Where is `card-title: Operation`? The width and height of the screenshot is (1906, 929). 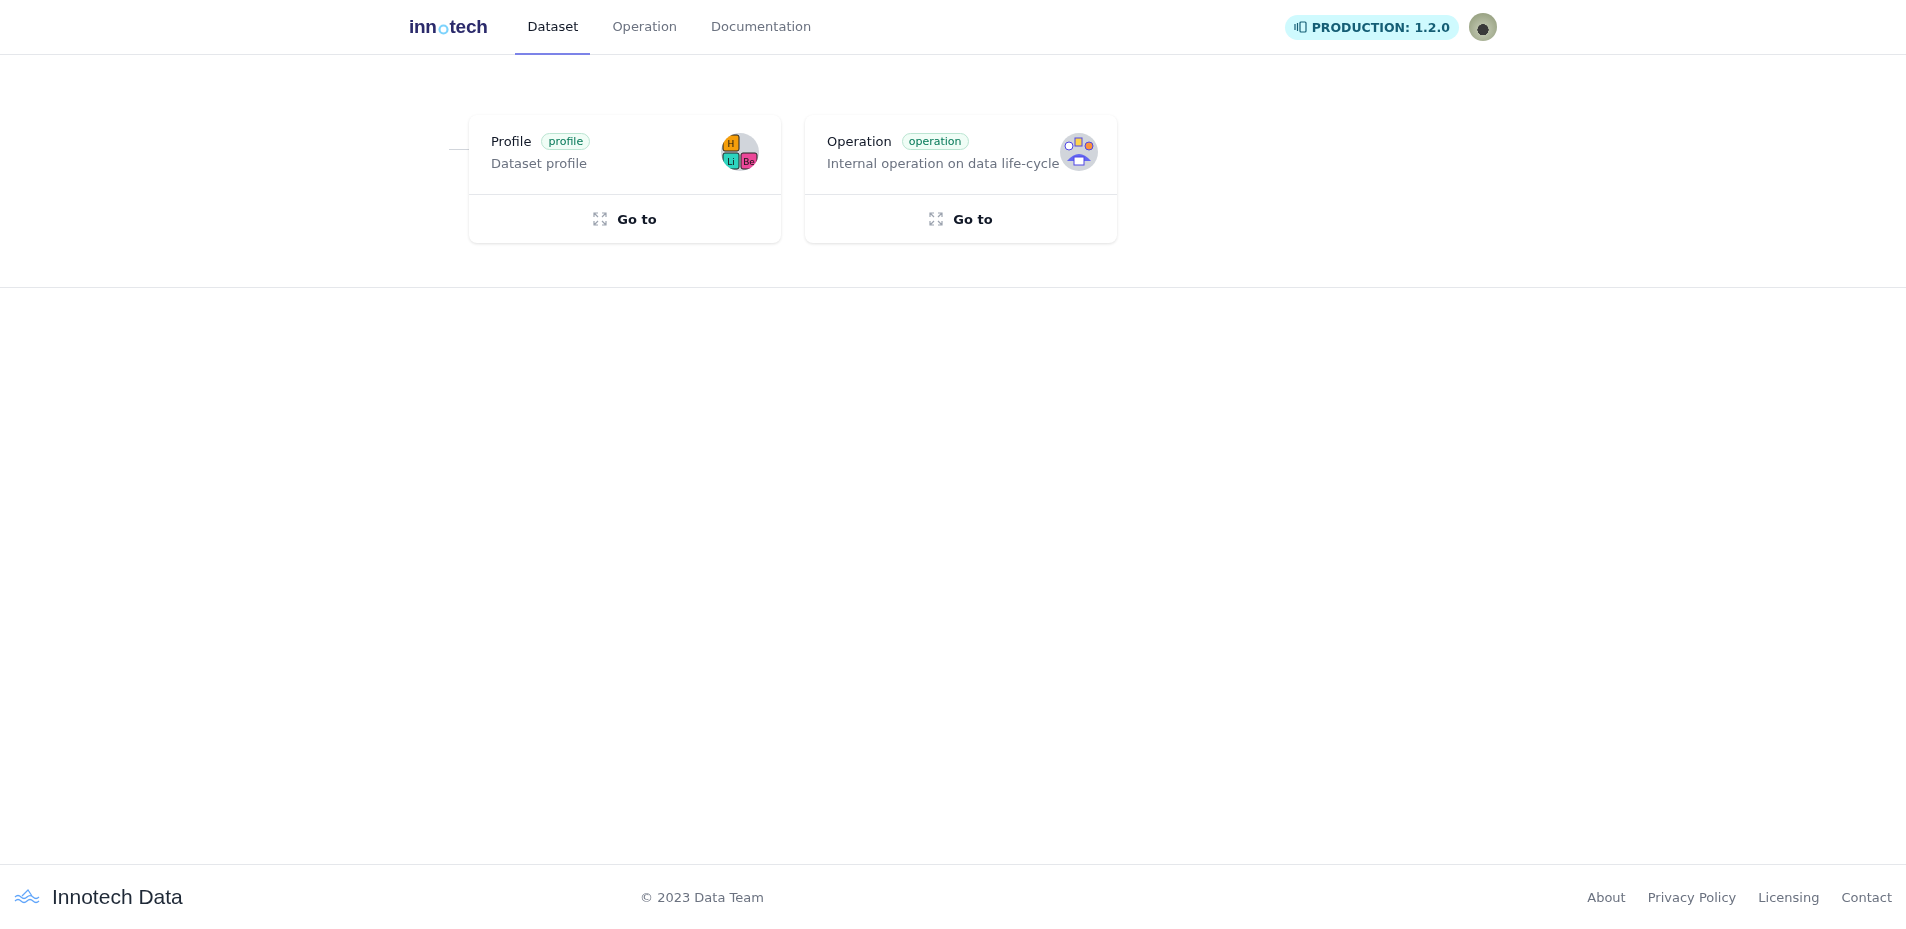 card-title: Operation is located at coordinates (859, 141).